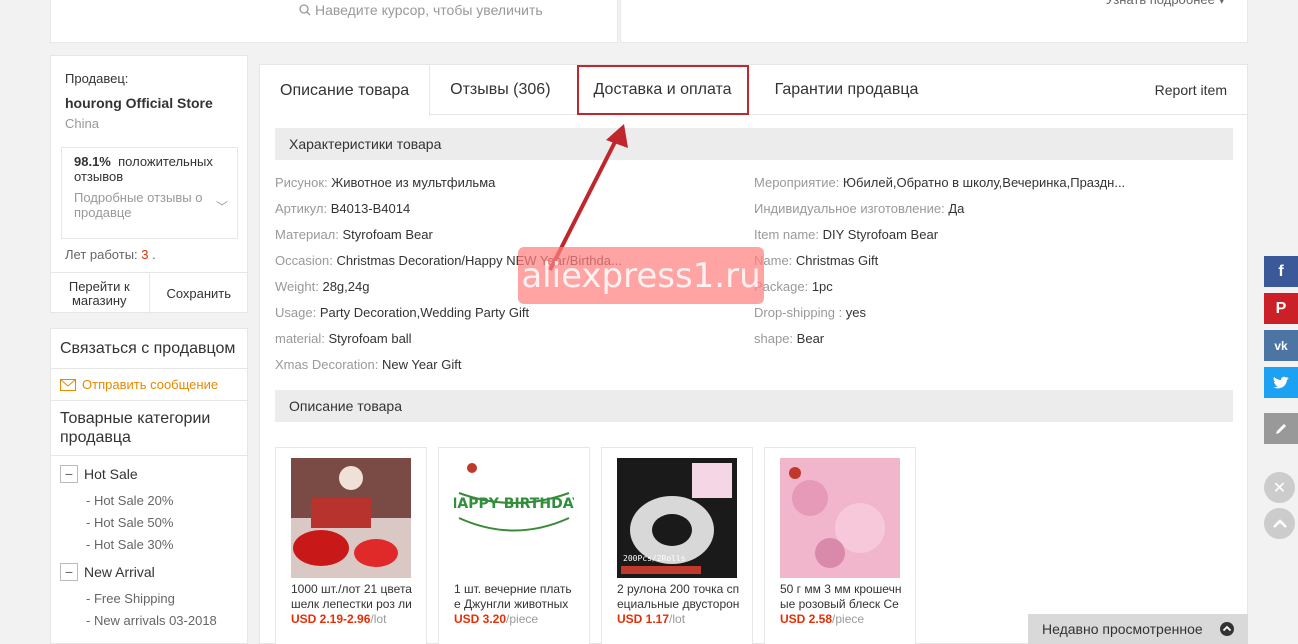  Describe the element at coordinates (304, 260) in the screenshot. I see `spec-key: Occasion:` at that location.